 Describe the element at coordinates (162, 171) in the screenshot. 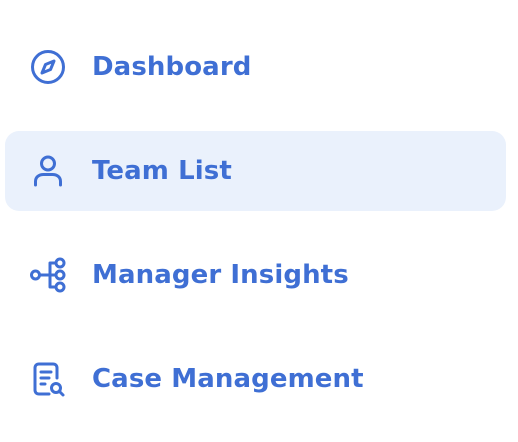

I see `sidebar-item-label: Team List` at that location.